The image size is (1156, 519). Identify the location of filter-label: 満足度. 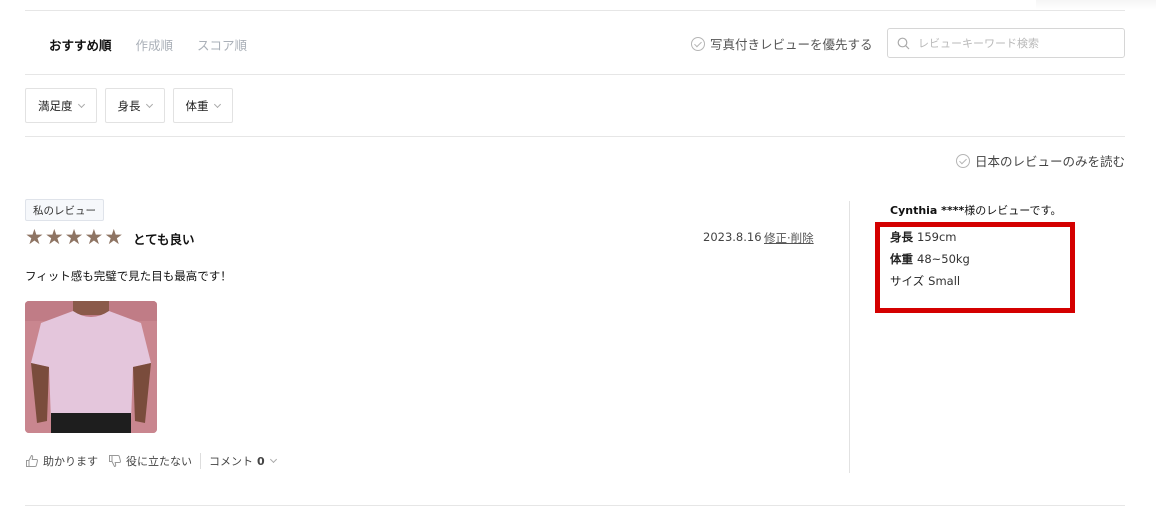
(55, 105).